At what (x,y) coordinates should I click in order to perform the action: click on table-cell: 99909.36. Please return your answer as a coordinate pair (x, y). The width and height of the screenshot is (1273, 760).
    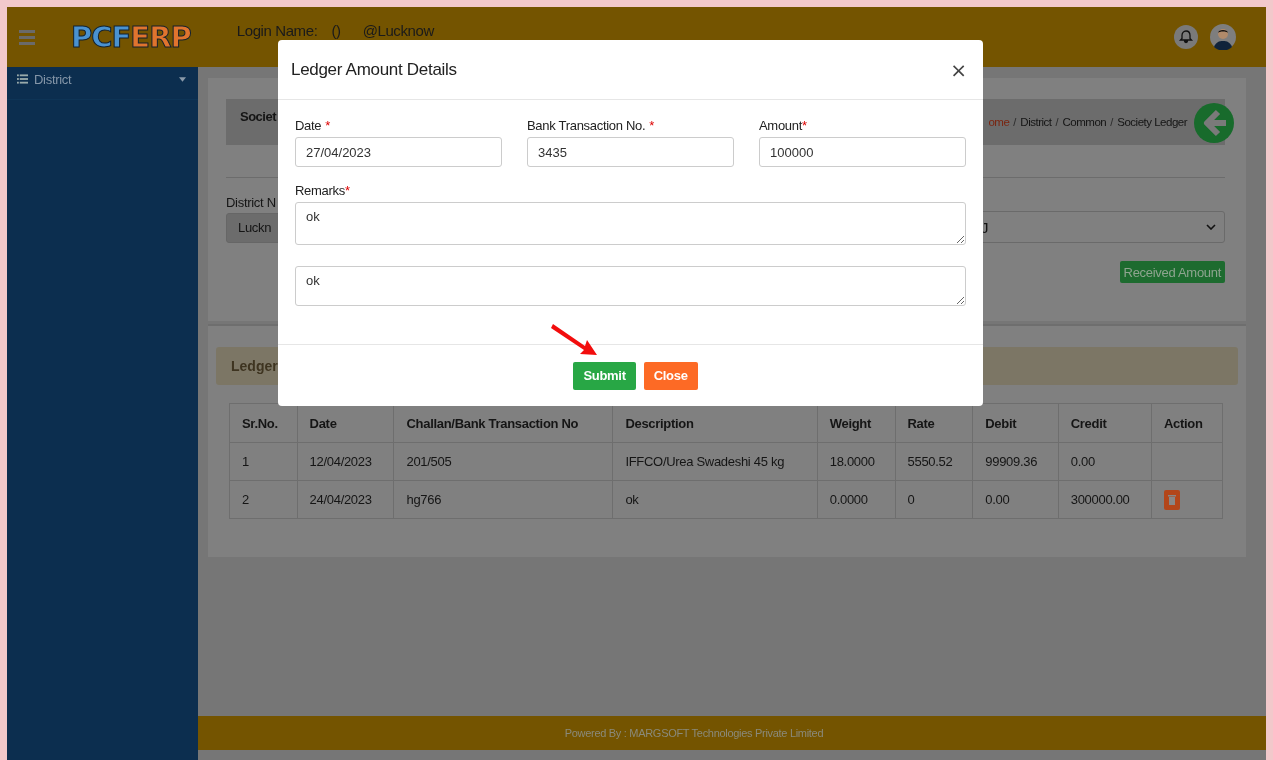
    Looking at the image, I should click on (1015, 461).